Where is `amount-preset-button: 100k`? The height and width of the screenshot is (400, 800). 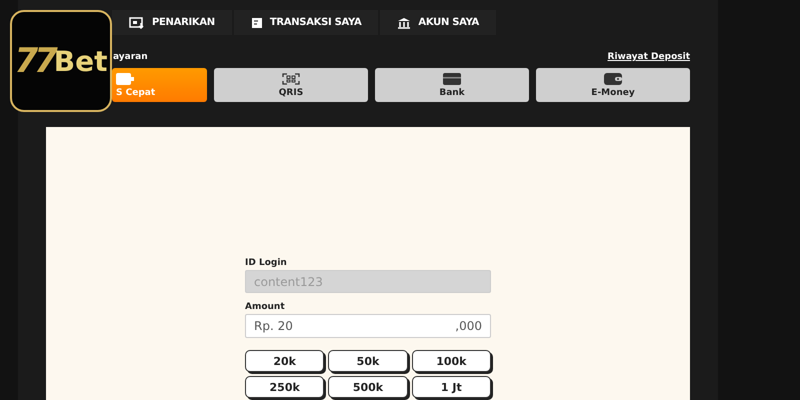 amount-preset-button: 100k is located at coordinates (451, 361).